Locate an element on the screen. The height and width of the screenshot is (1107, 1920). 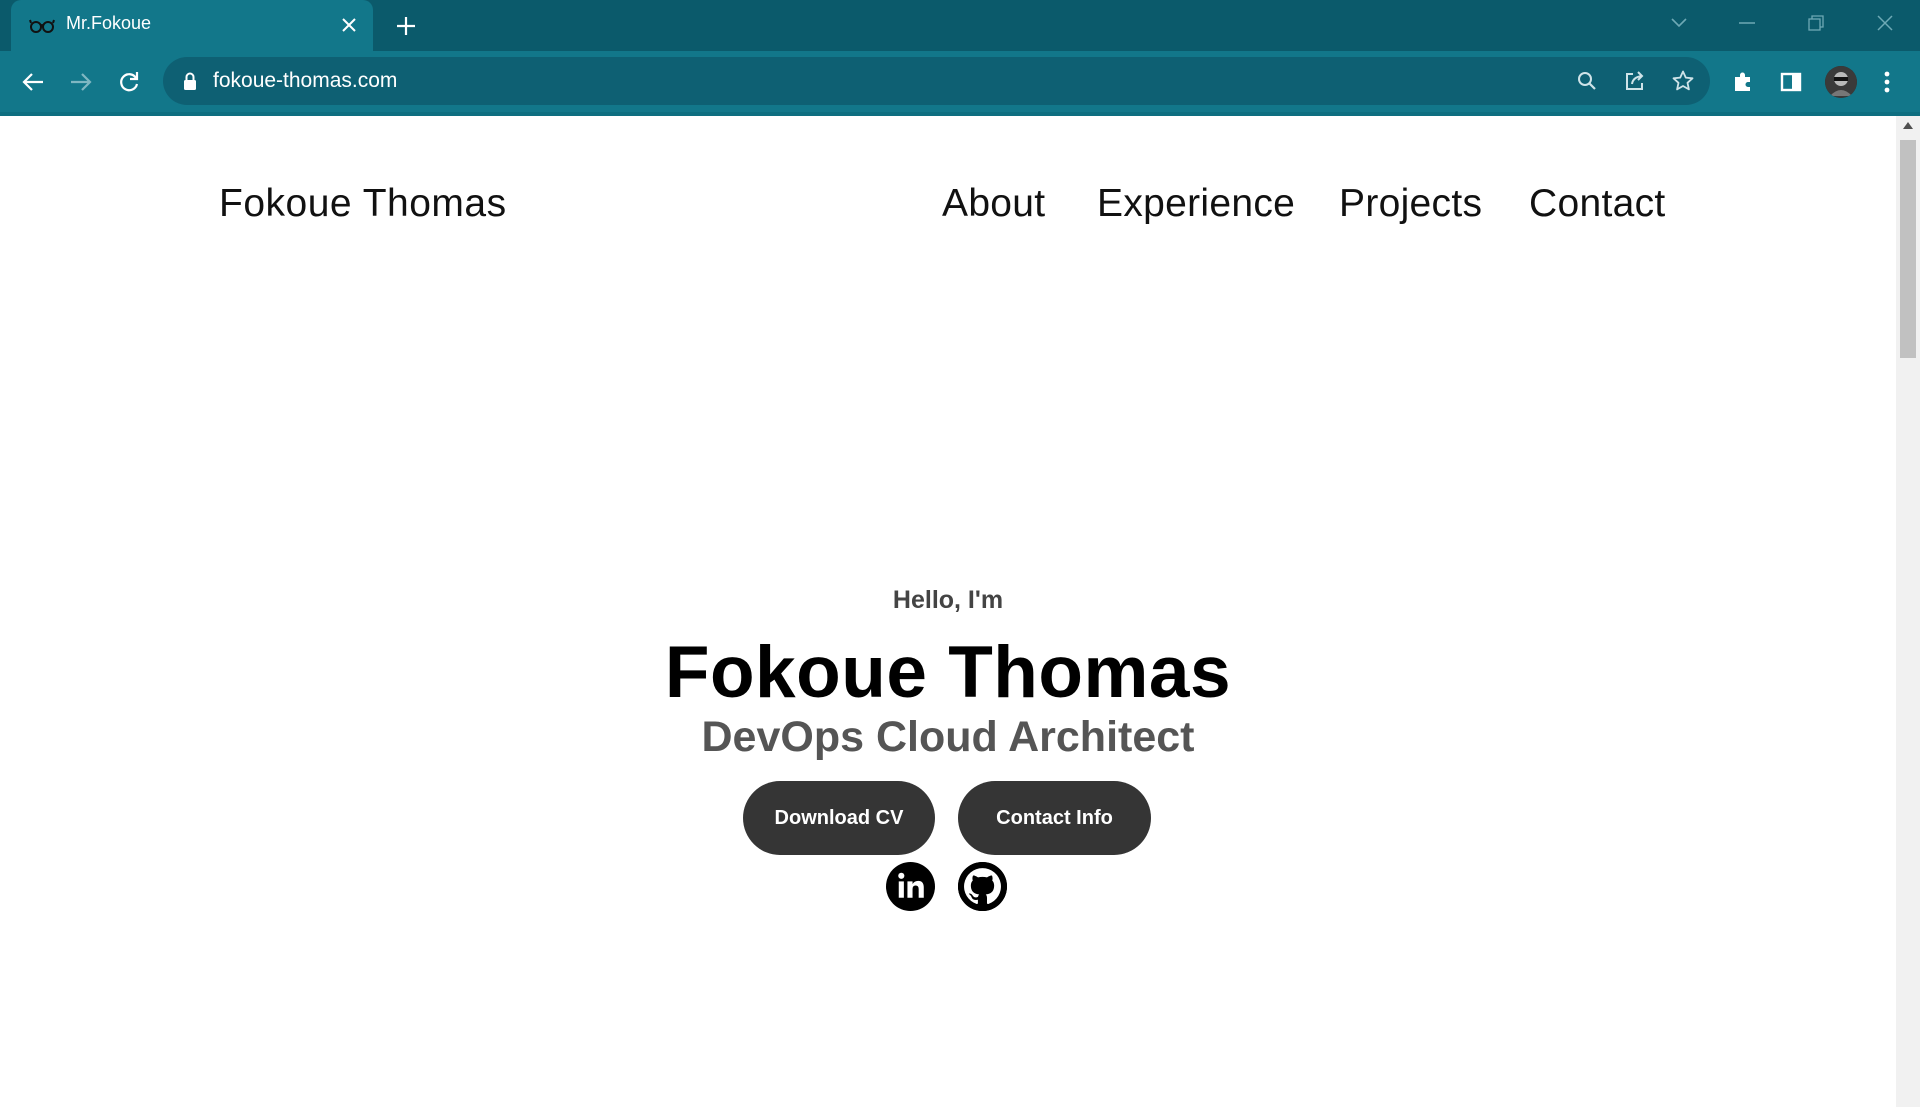
browser-tab: Mr.Fokoue is located at coordinates (192, 25).